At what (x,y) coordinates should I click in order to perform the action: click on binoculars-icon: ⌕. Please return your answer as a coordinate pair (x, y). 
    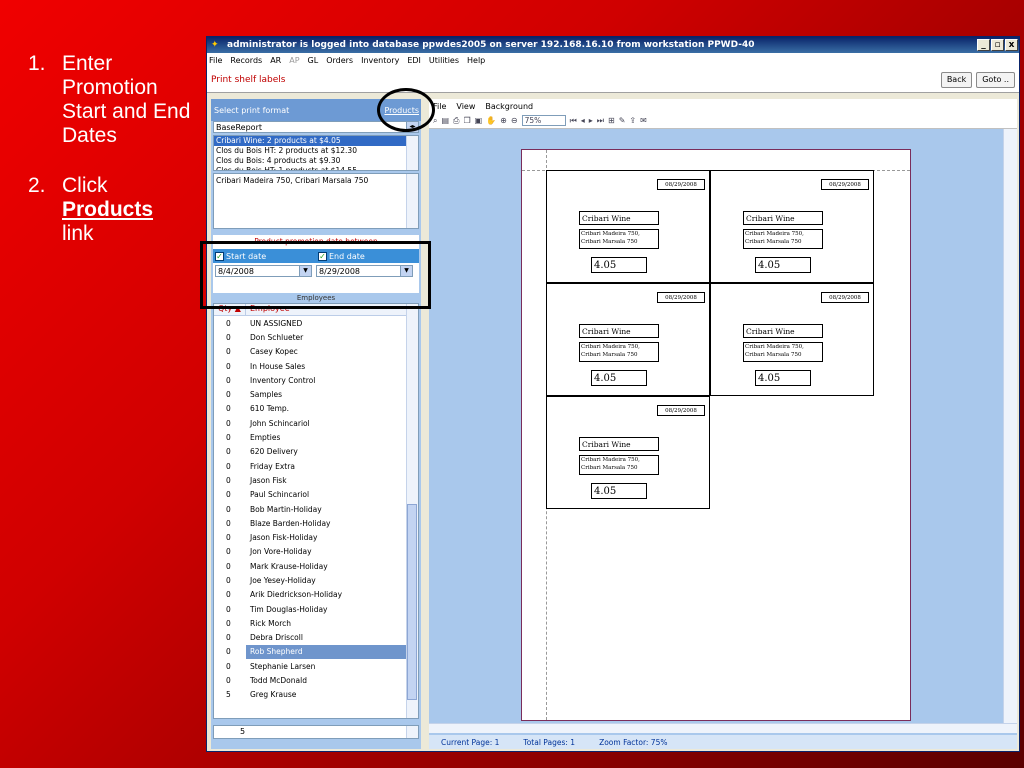
    Looking at the image, I should click on (435, 121).